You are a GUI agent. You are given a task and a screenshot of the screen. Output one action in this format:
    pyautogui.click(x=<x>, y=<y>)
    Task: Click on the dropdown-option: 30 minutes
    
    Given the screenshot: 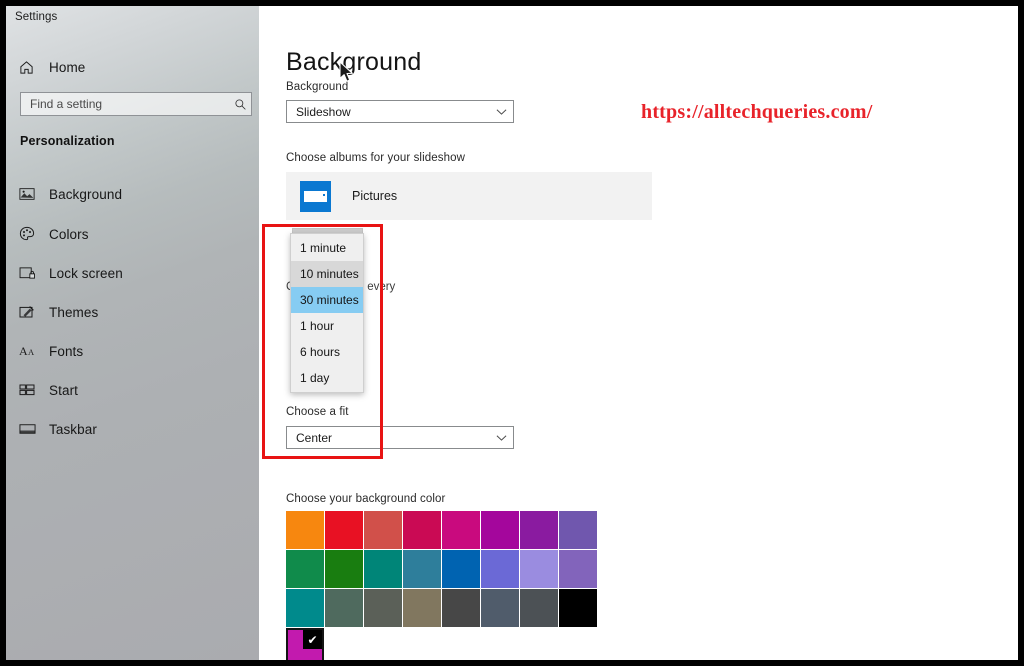 What is the action you would take?
    pyautogui.click(x=327, y=300)
    